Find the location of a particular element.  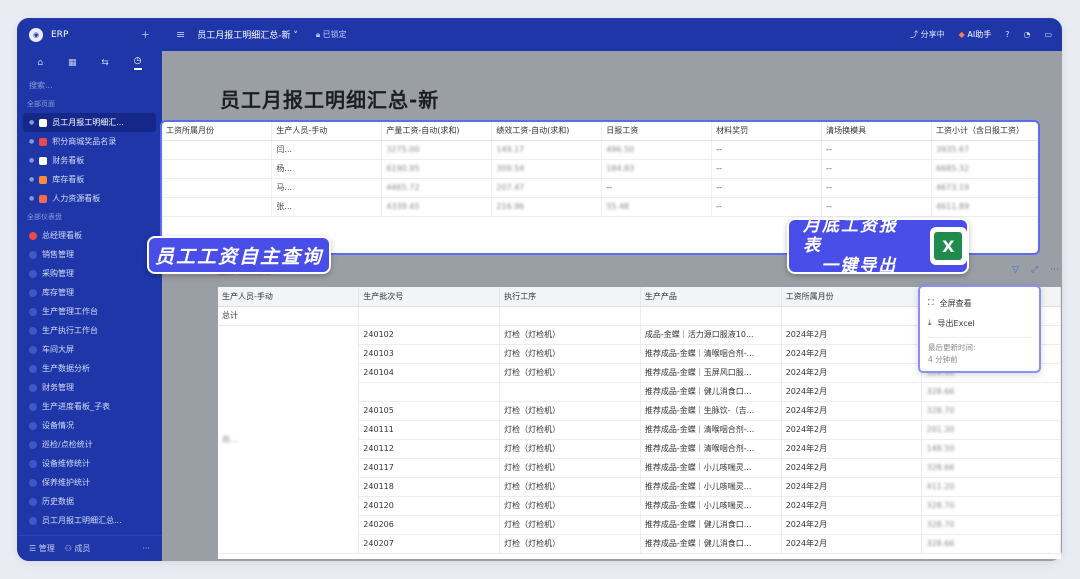

home-icon: ⌂ is located at coordinates (40, 63).